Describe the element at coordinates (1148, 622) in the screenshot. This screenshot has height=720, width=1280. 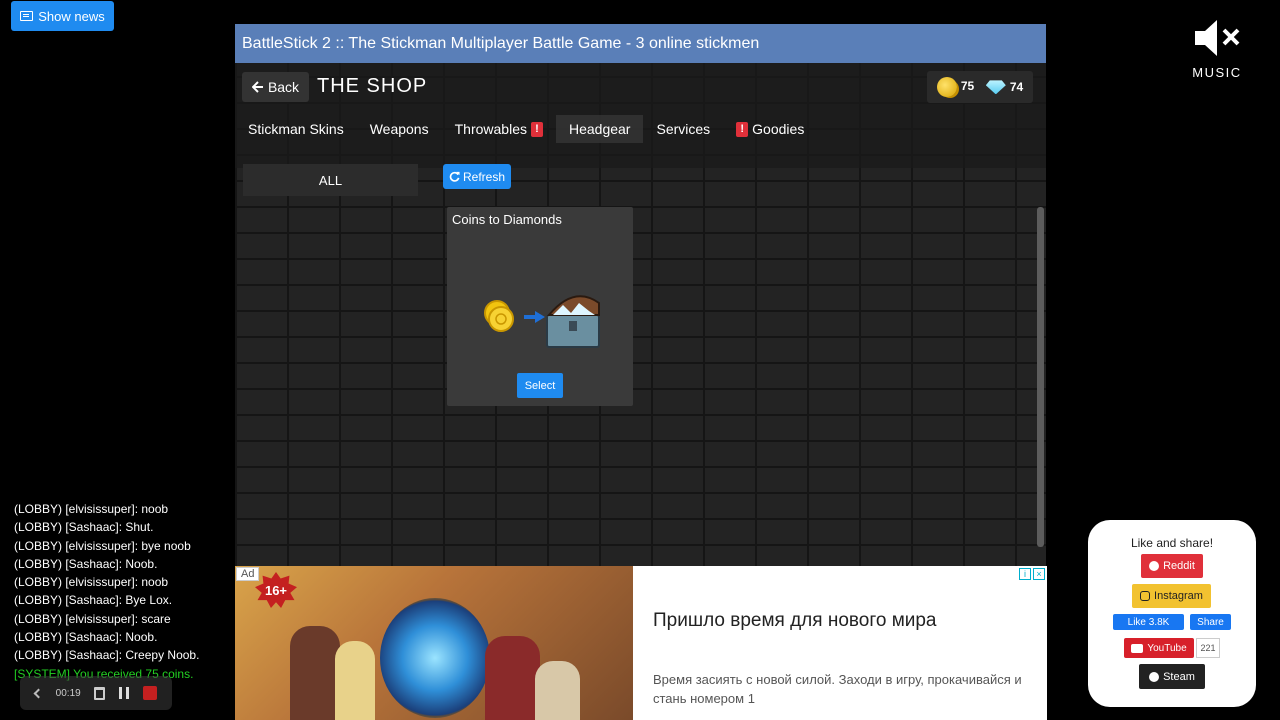
I see `facebook-like-button: Like 3.8K` at that location.